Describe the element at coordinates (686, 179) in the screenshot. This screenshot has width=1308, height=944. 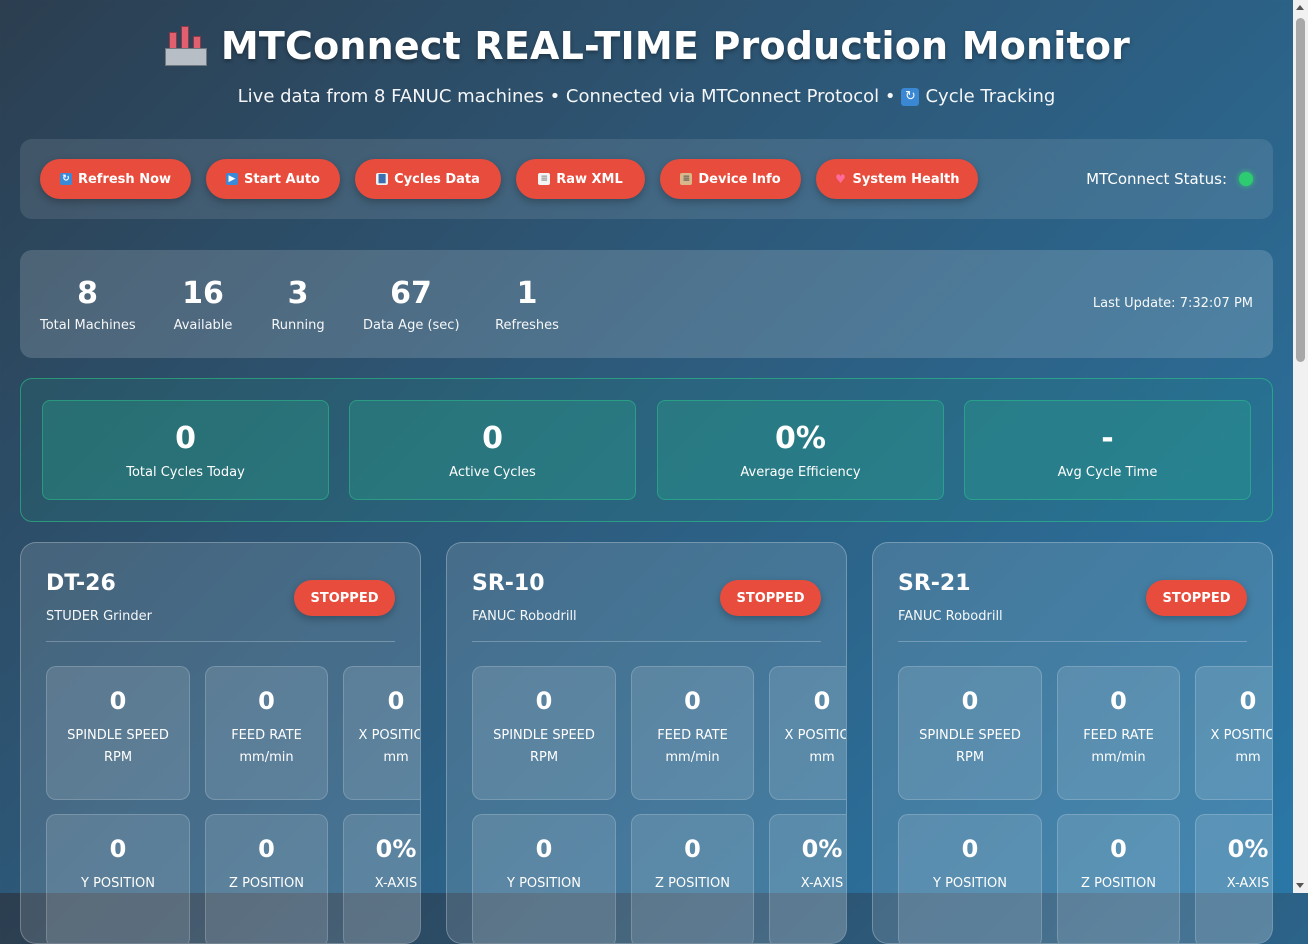
I see `clipboard-icon: ≡` at that location.